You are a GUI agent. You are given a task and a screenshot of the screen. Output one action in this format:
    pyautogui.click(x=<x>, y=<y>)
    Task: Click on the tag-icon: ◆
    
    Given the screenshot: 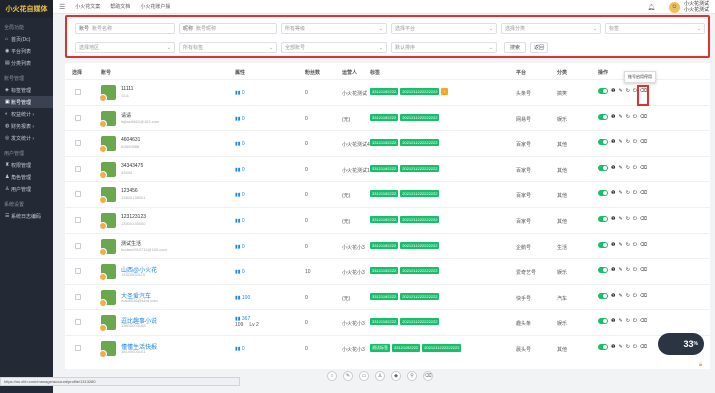 What is the action you would take?
    pyautogui.click(x=396, y=376)
    